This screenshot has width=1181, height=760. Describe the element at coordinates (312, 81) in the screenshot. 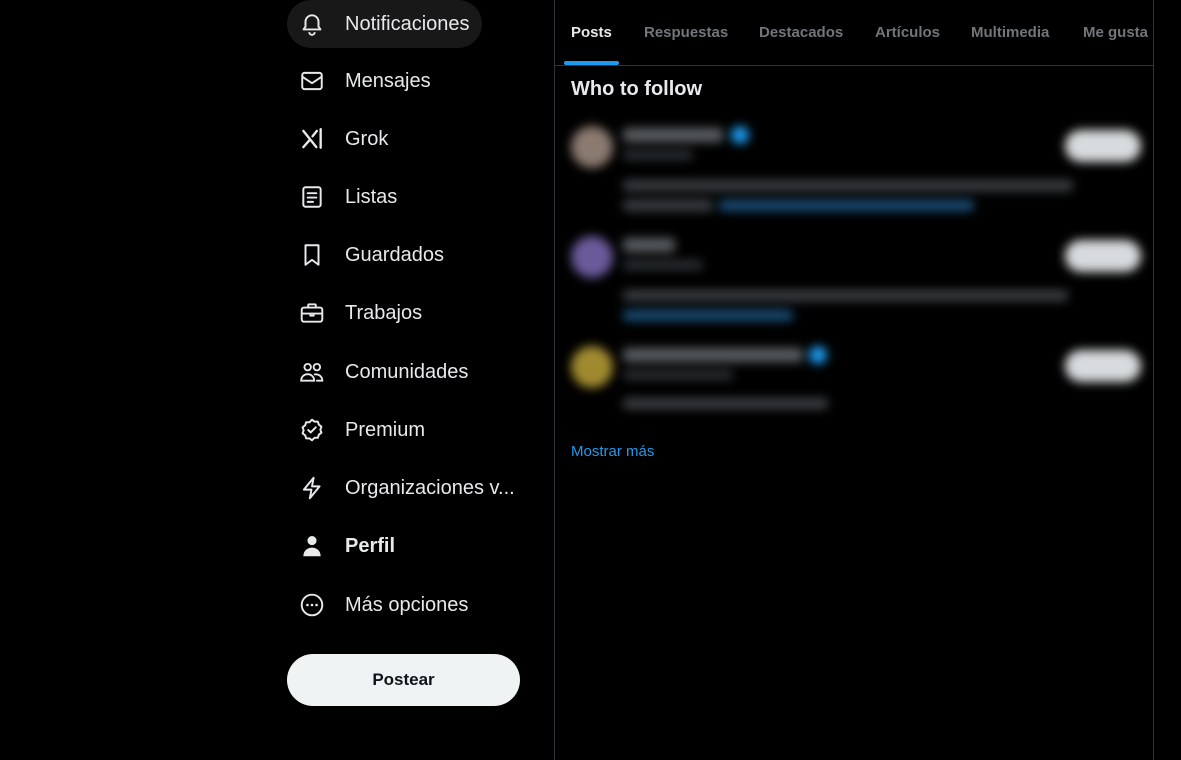

I see `envelope-icon` at that location.